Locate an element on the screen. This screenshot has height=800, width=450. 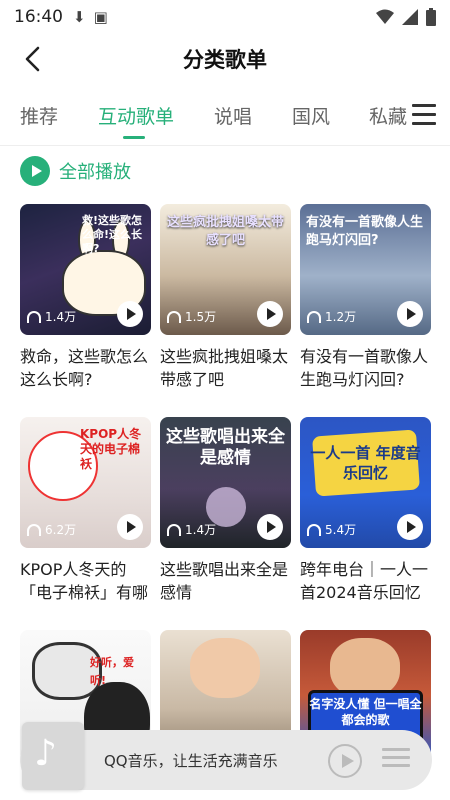
playlist-card: 救!这些歌怎么命!这么长啊? 1.4万 救命，这些歌怎么这么长啊? is located at coordinates (85, 297).